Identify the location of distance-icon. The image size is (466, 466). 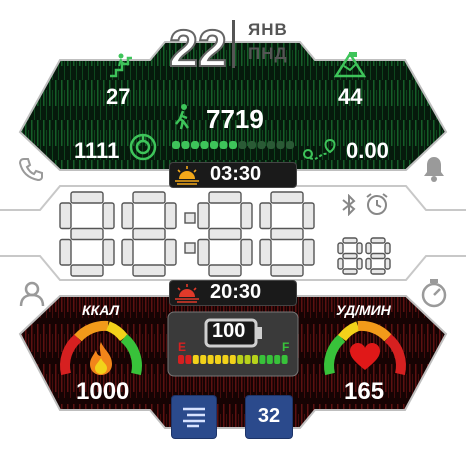
(143, 147).